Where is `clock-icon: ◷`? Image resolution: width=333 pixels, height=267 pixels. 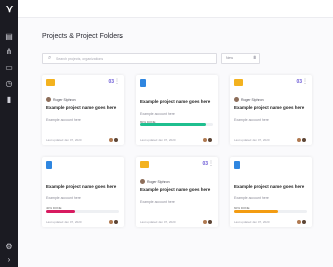
clock-icon: ◷ is located at coordinates (9, 84).